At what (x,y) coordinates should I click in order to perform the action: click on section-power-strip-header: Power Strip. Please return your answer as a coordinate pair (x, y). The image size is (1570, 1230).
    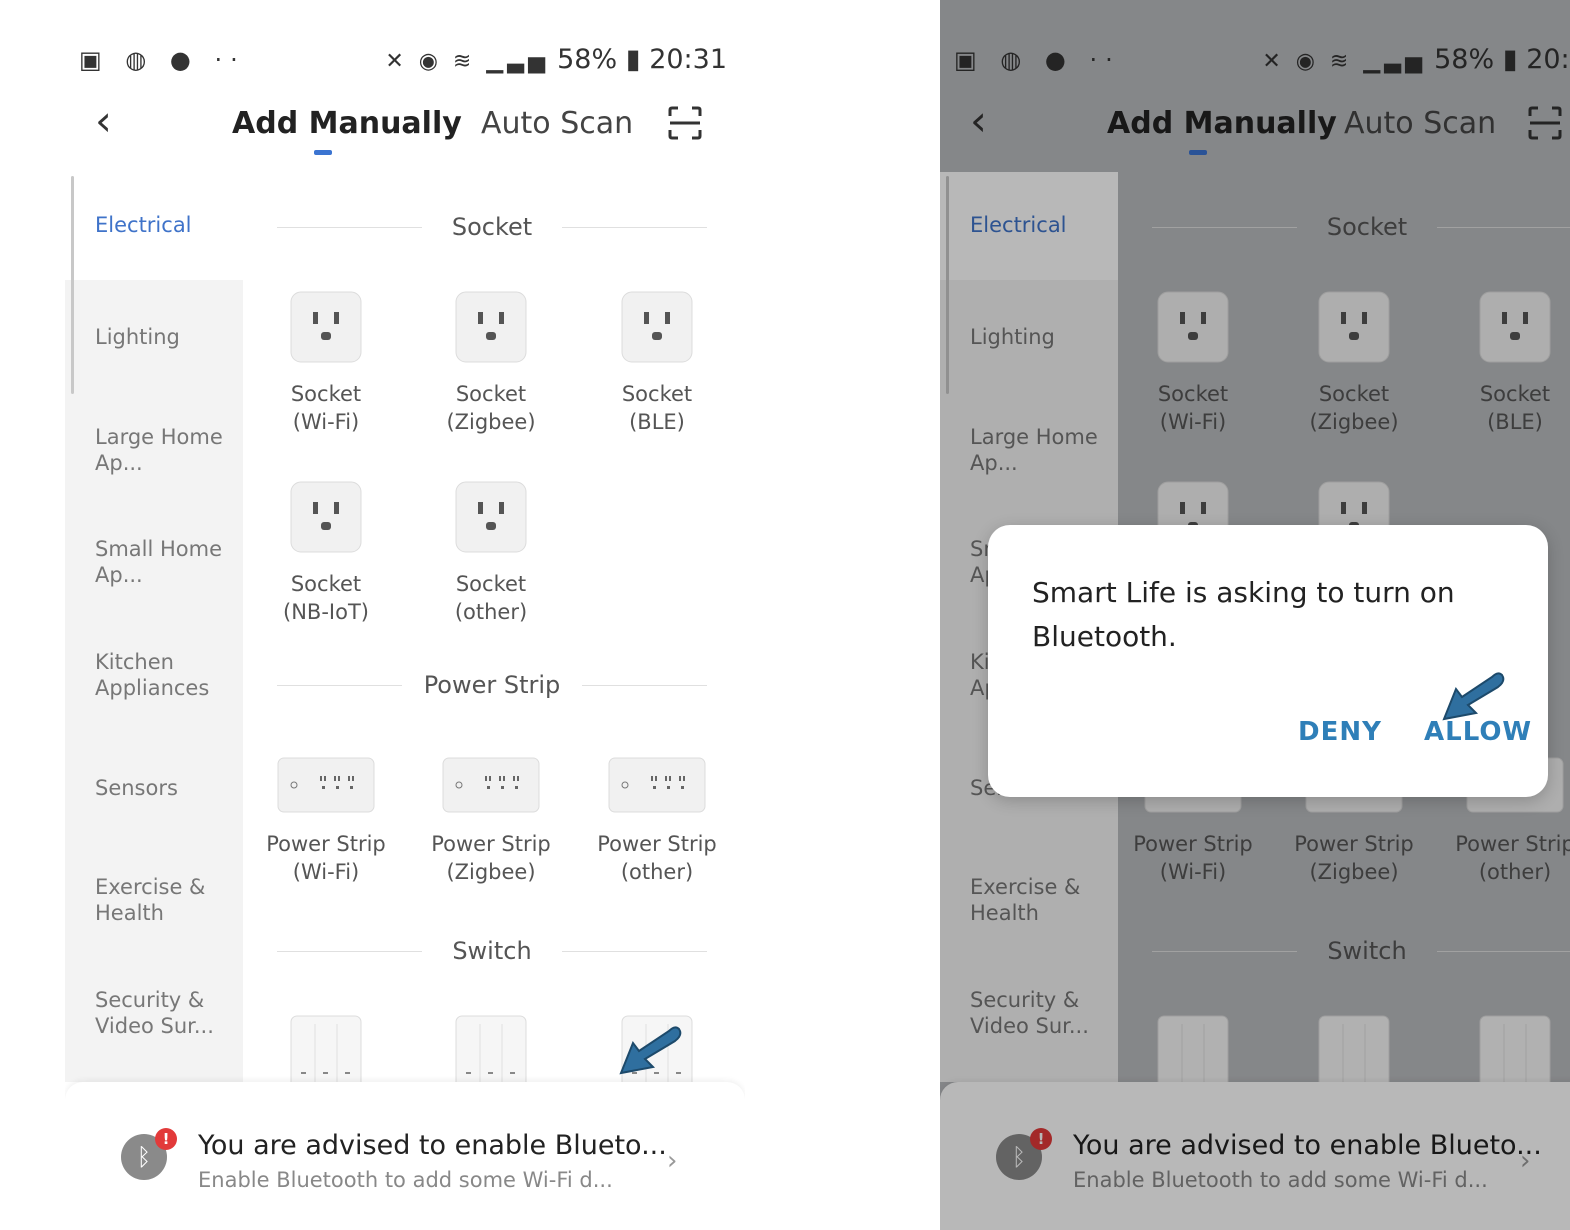
    Looking at the image, I should click on (492, 686).